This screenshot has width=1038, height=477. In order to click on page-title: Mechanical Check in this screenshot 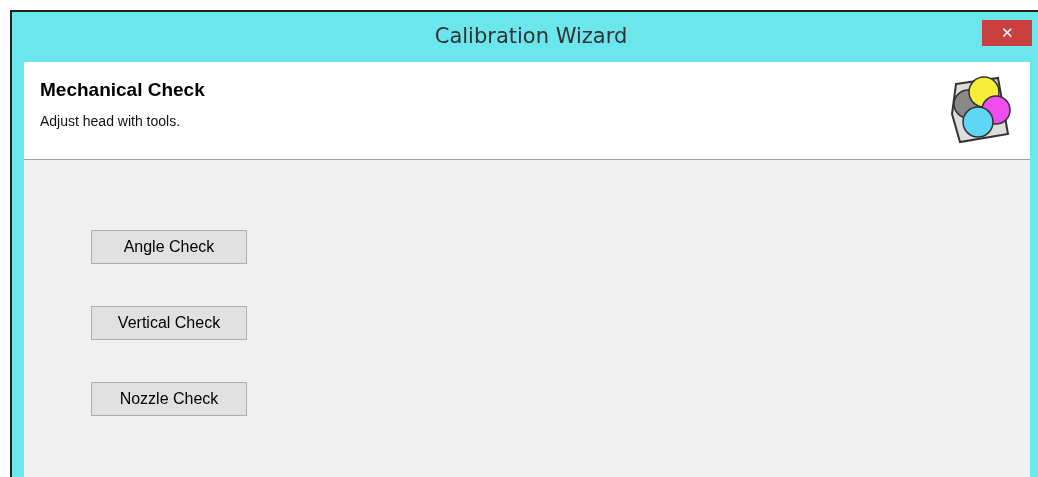, I will do `click(122, 90)`.